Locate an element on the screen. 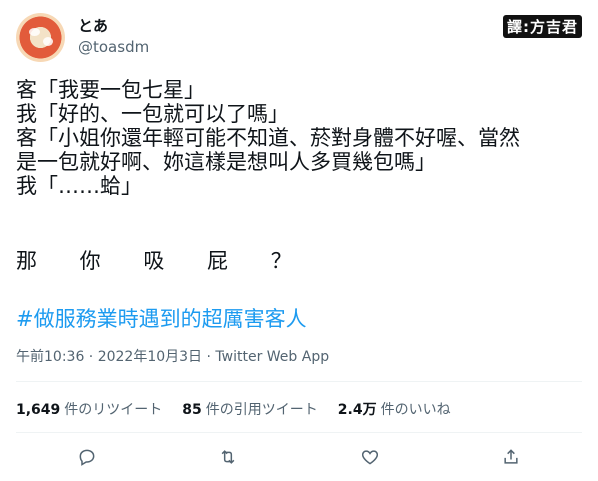 Image resolution: width=598 pixels, height=481 pixels. hashtag-link: #做服務業時遇到的超厲害客人 is located at coordinates (161, 318).